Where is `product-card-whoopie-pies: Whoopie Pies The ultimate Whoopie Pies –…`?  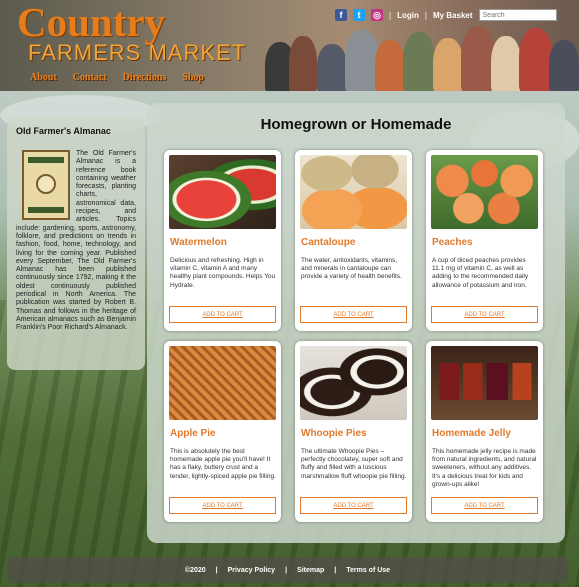
product-card-whoopie-pies: Whoopie Pies The ultimate Whoopie Pies –… is located at coordinates (353, 431).